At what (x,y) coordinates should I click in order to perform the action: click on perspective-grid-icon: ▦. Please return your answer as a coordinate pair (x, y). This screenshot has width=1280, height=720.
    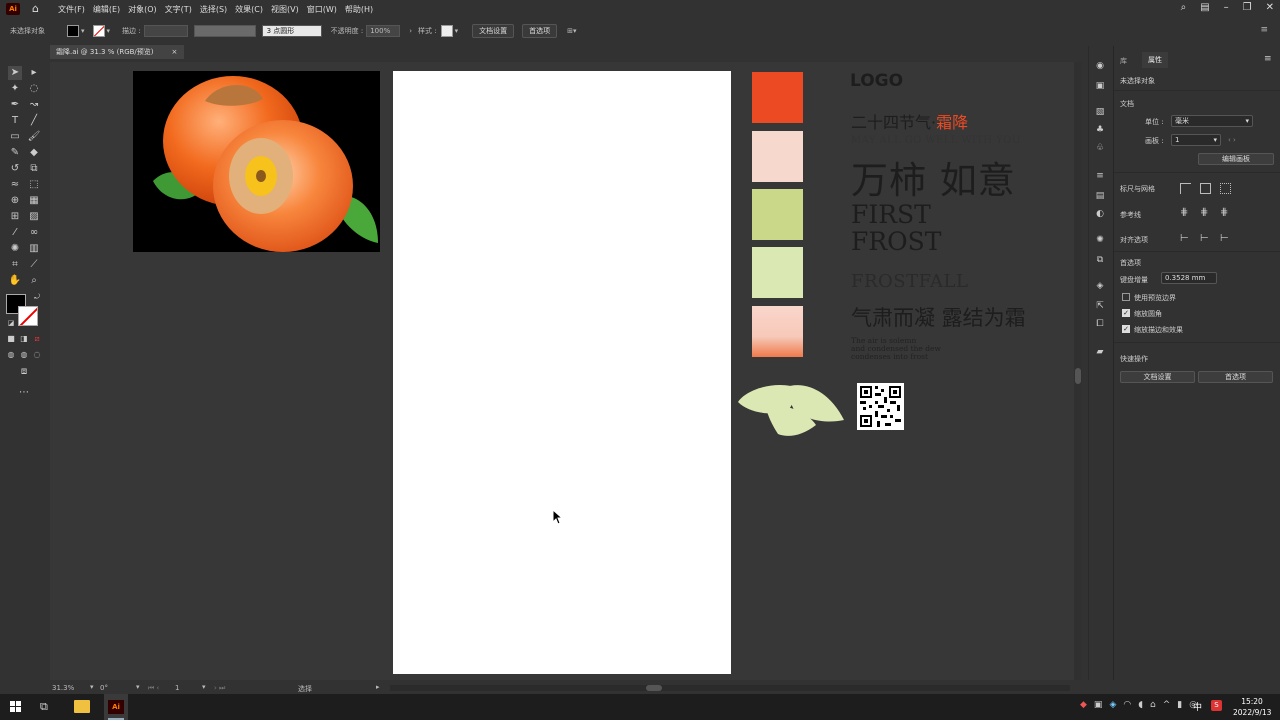
    Looking at the image, I should click on (34, 201).